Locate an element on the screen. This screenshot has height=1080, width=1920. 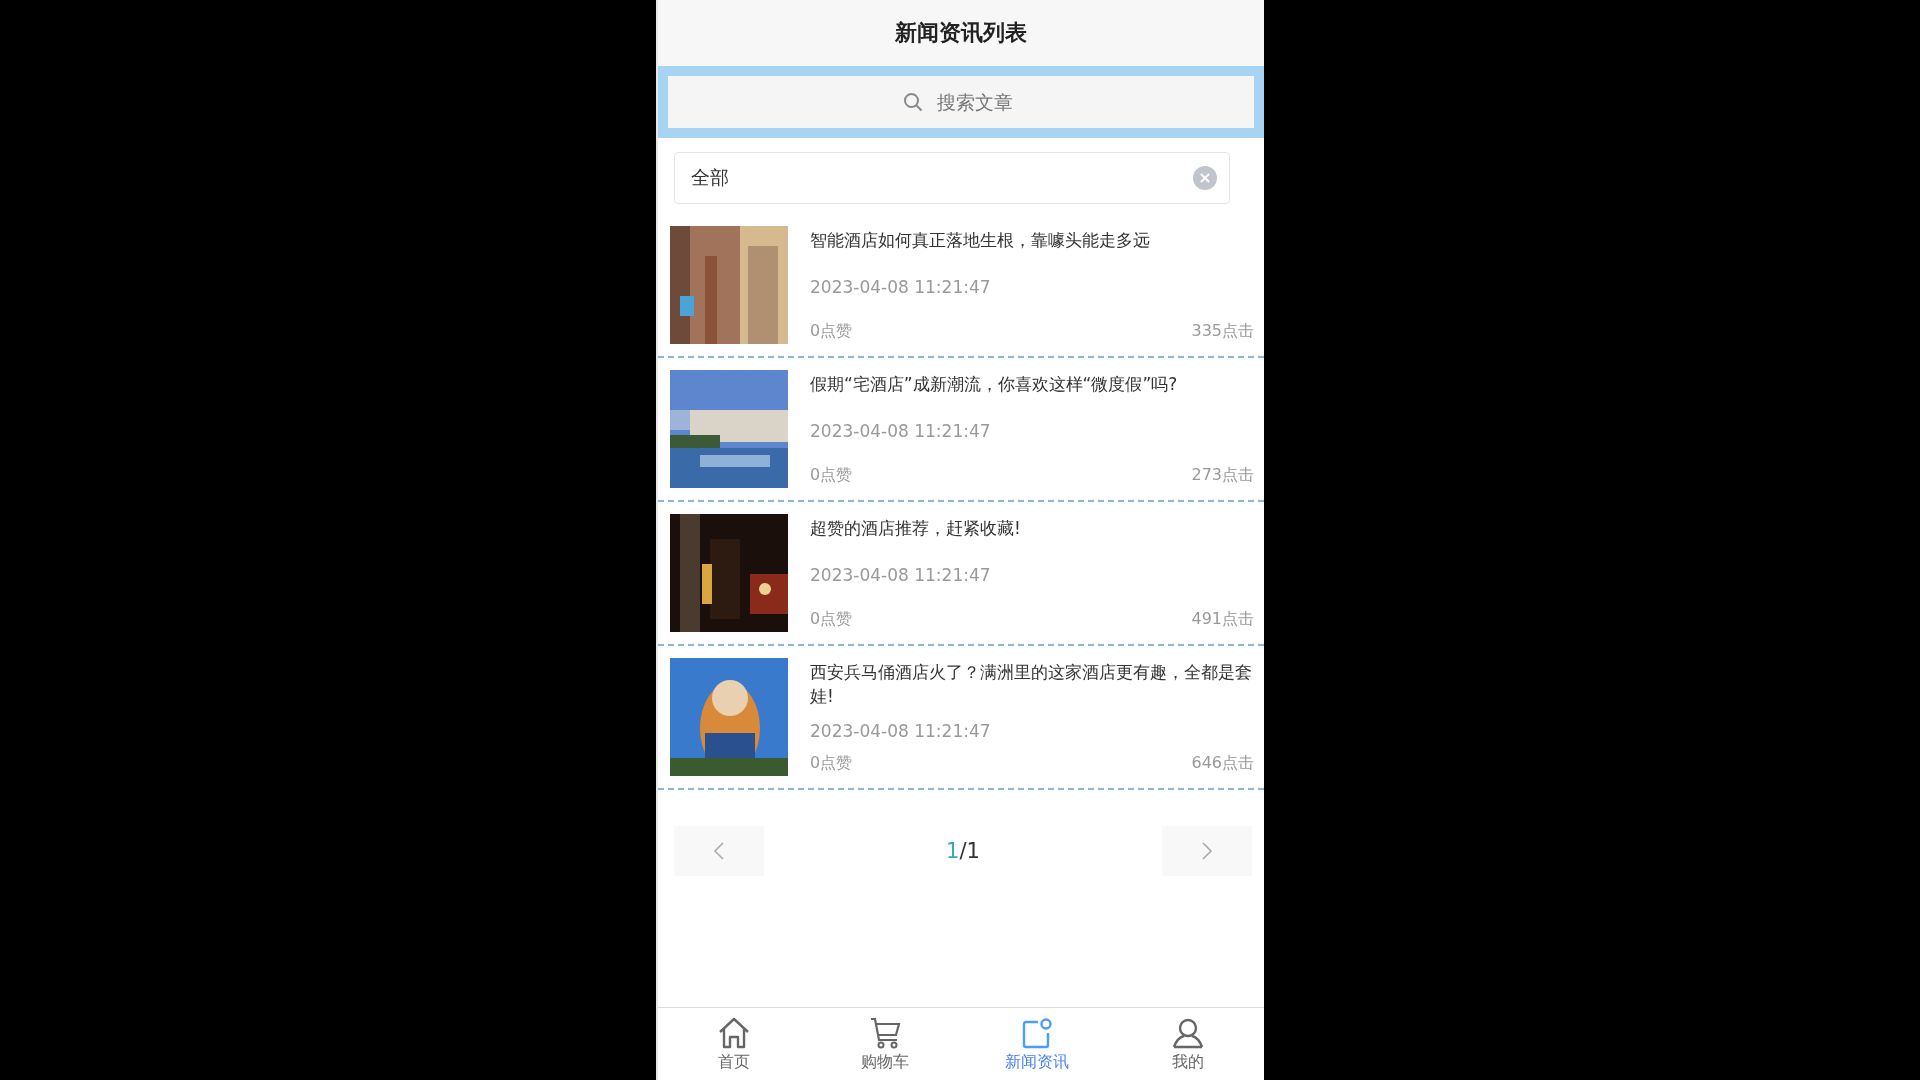
category-value: 全部 is located at coordinates (710, 177).